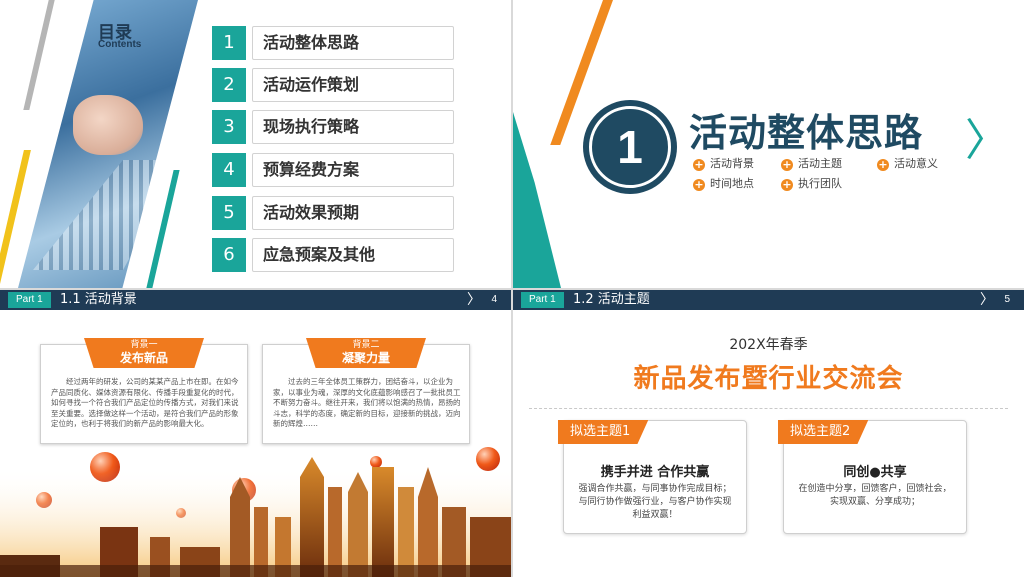 Image resolution: width=1024 pixels, height=577 pixels. Describe the element at coordinates (255, 517) in the screenshot. I see `city-skyline-image` at that location.